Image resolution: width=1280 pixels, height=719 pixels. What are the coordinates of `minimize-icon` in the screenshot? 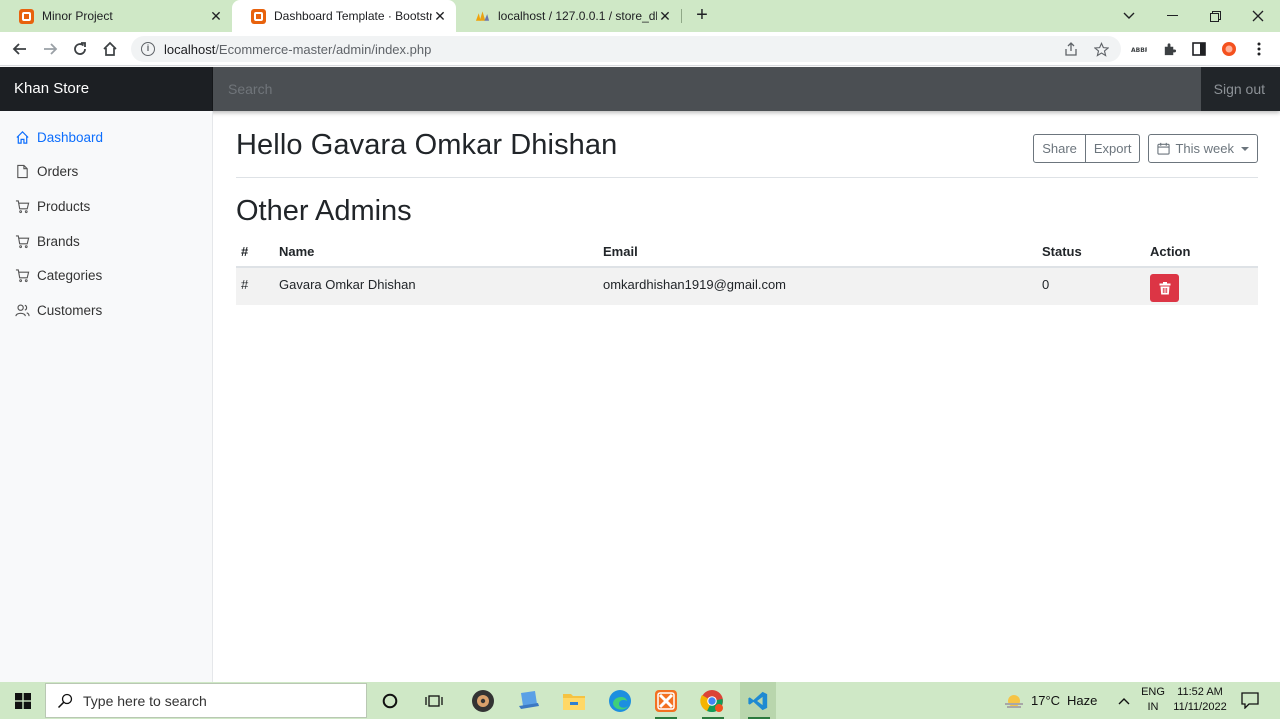 It's located at (1172, 16).